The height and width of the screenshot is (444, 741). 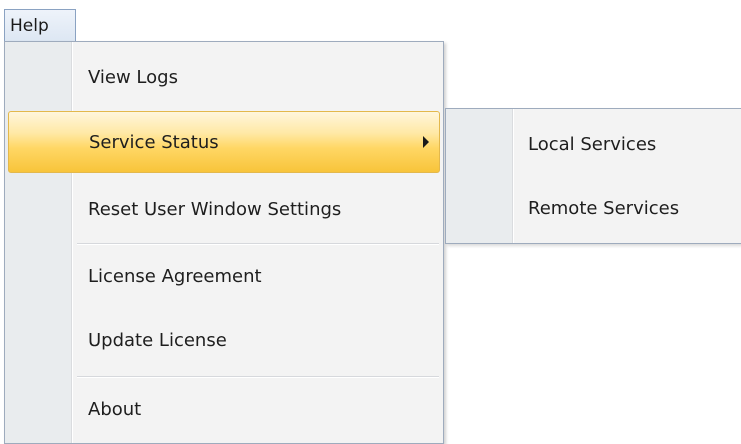 I want to click on menu-item-update-license: Update License, so click(x=224, y=341).